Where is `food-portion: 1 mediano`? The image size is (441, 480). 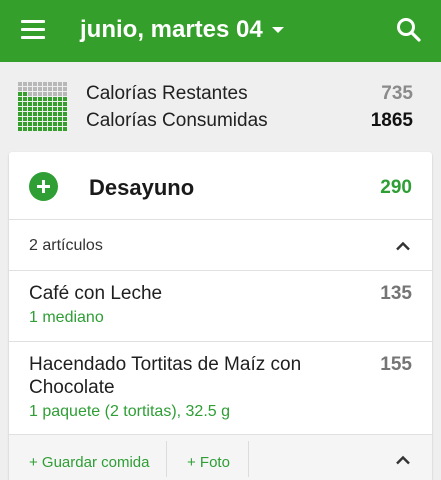 food-portion: 1 mediano is located at coordinates (66, 317).